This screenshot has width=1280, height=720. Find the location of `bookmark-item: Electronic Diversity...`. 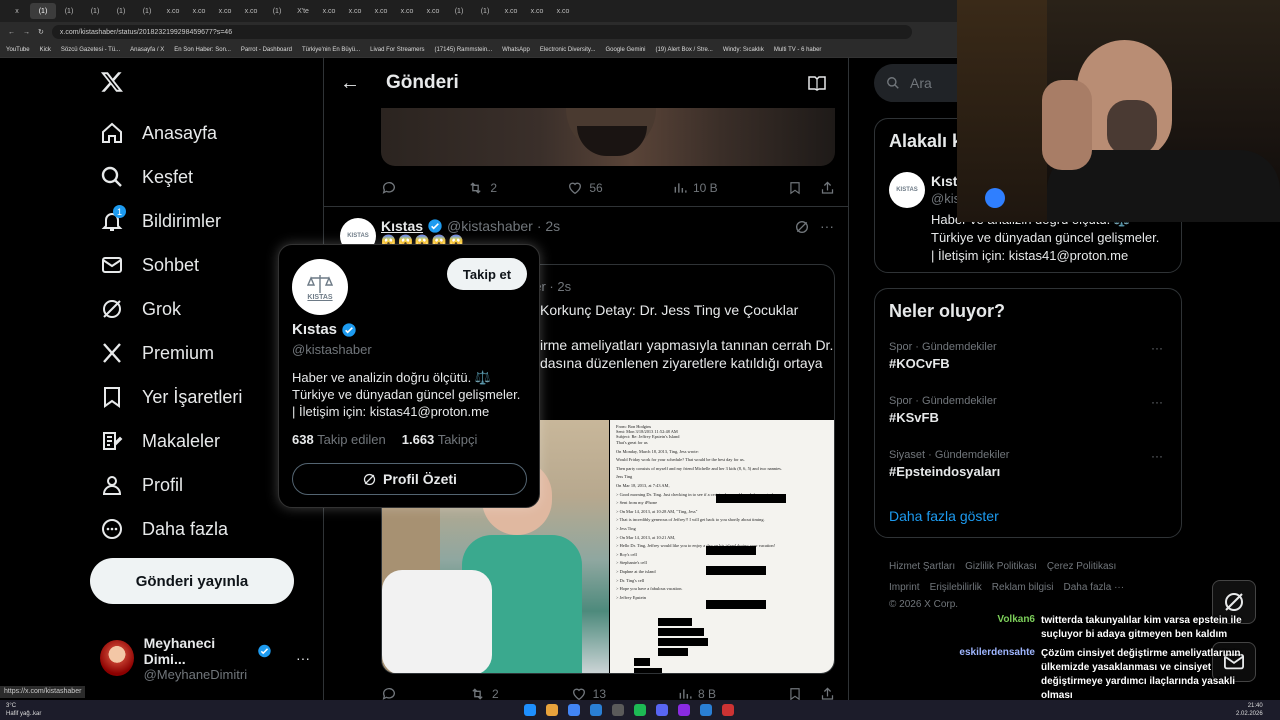

bookmark-item: Electronic Diversity... is located at coordinates (568, 50).